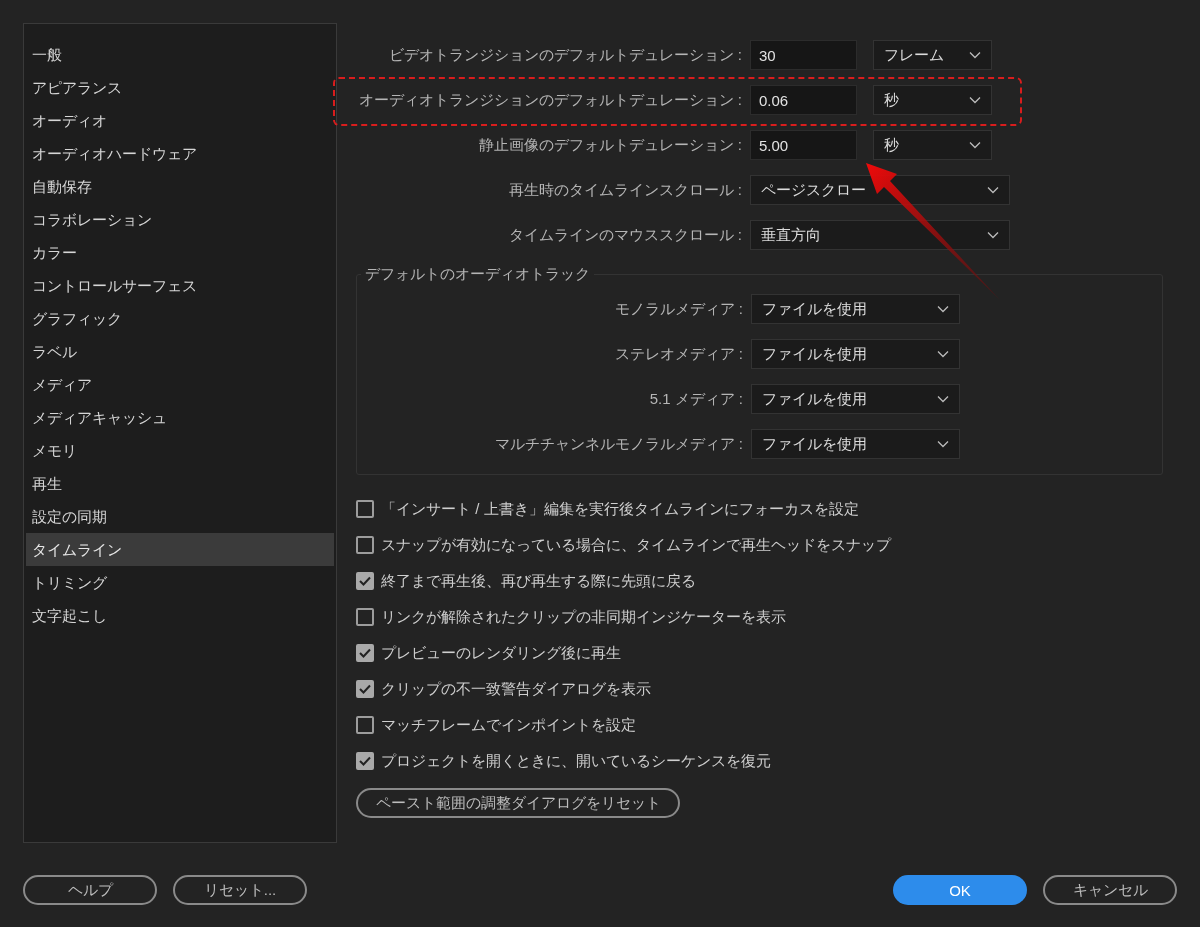  What do you see at coordinates (180, 417) in the screenshot?
I see `sidebar-item: メディアキャッシュ` at bounding box center [180, 417].